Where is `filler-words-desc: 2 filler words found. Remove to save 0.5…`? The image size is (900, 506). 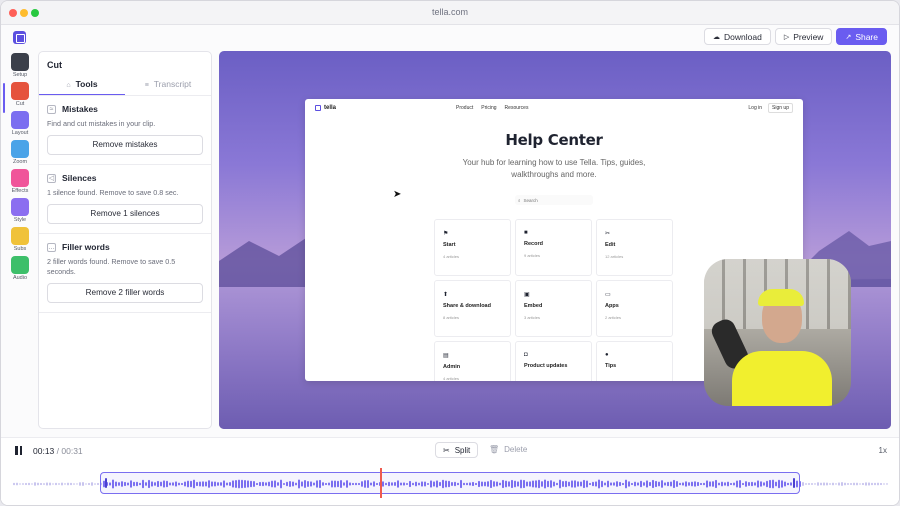 filler-words-desc: 2 filler words found. Remove to save 0.5… is located at coordinates (111, 266).